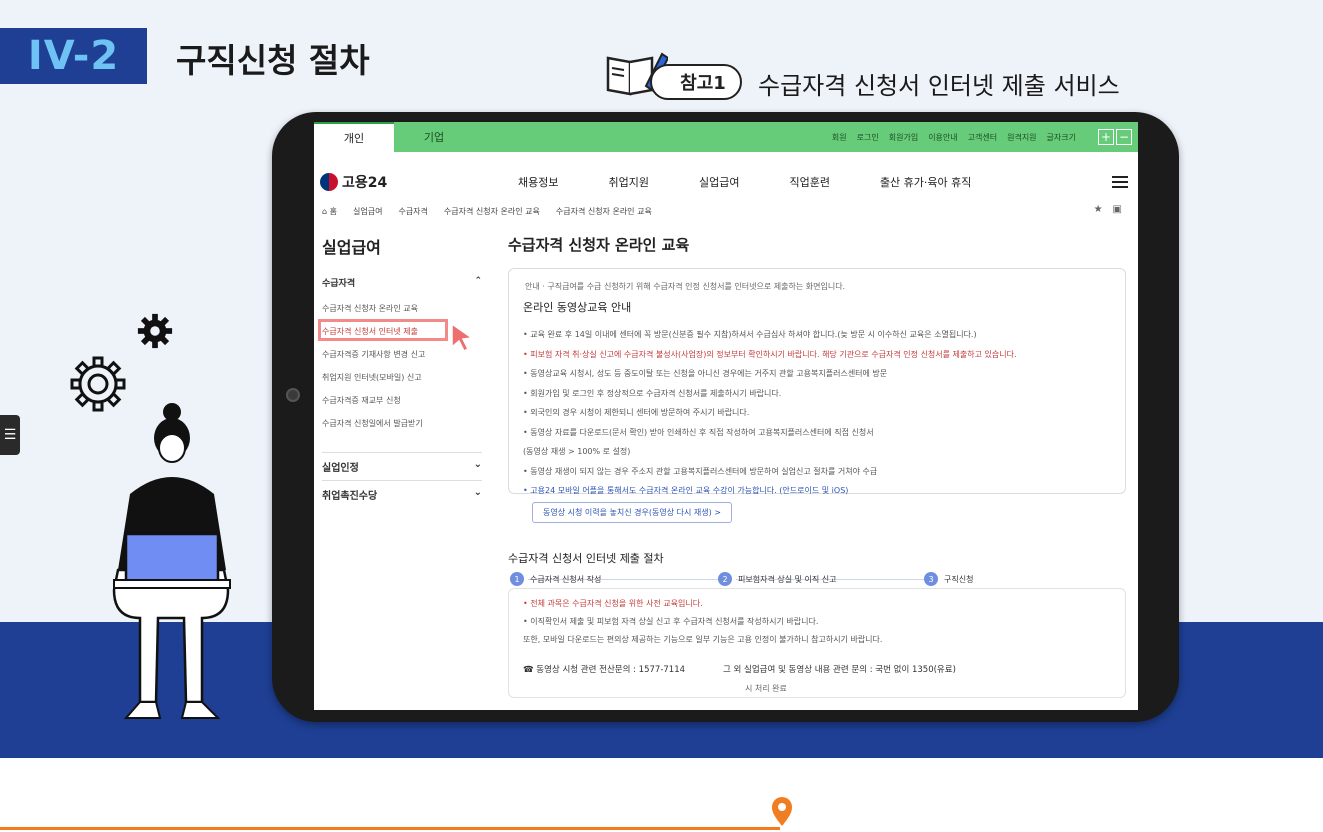  I want to click on nav-item-parental-leave: 출산 휴가·육아 휴직, so click(925, 182).